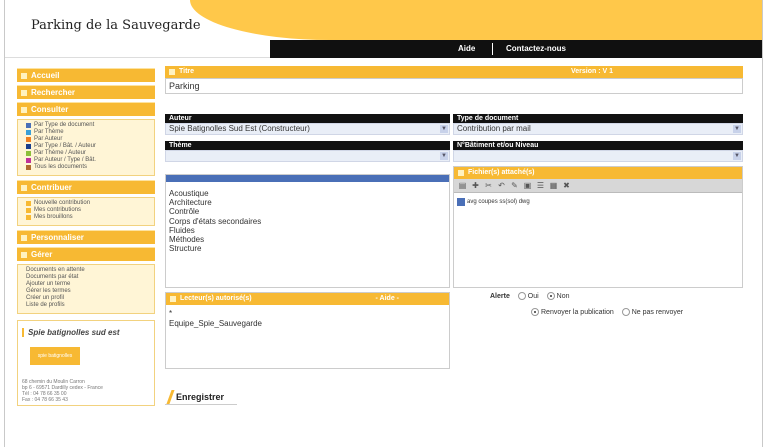  I want to click on gerer-item: Ajouter un terme, so click(88, 284).